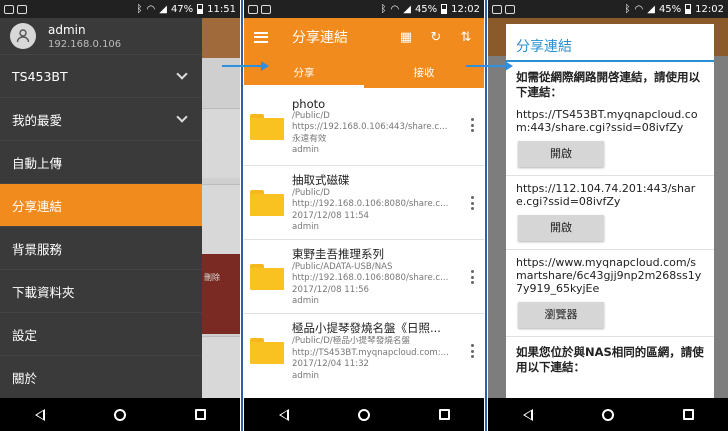 The height and width of the screenshot is (431, 728). I want to click on lan-section-heading: 如果您位於與NAS相同的區網，請使用以下連結：, so click(610, 359).